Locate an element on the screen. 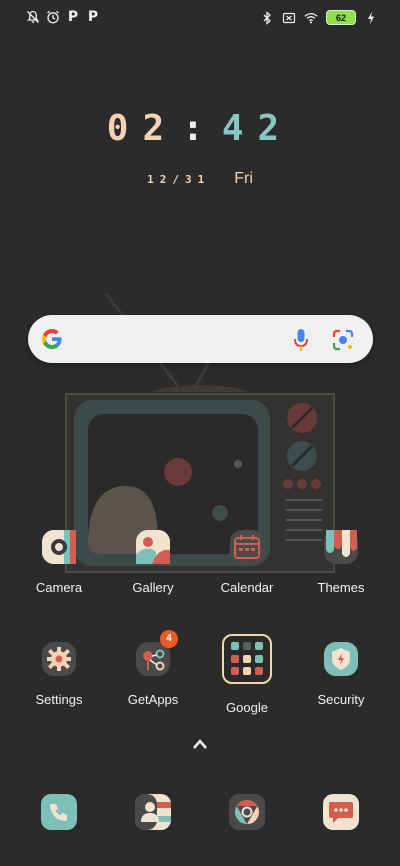 The height and width of the screenshot is (866, 400). clock-date: 12/31 is located at coordinates (179, 179).